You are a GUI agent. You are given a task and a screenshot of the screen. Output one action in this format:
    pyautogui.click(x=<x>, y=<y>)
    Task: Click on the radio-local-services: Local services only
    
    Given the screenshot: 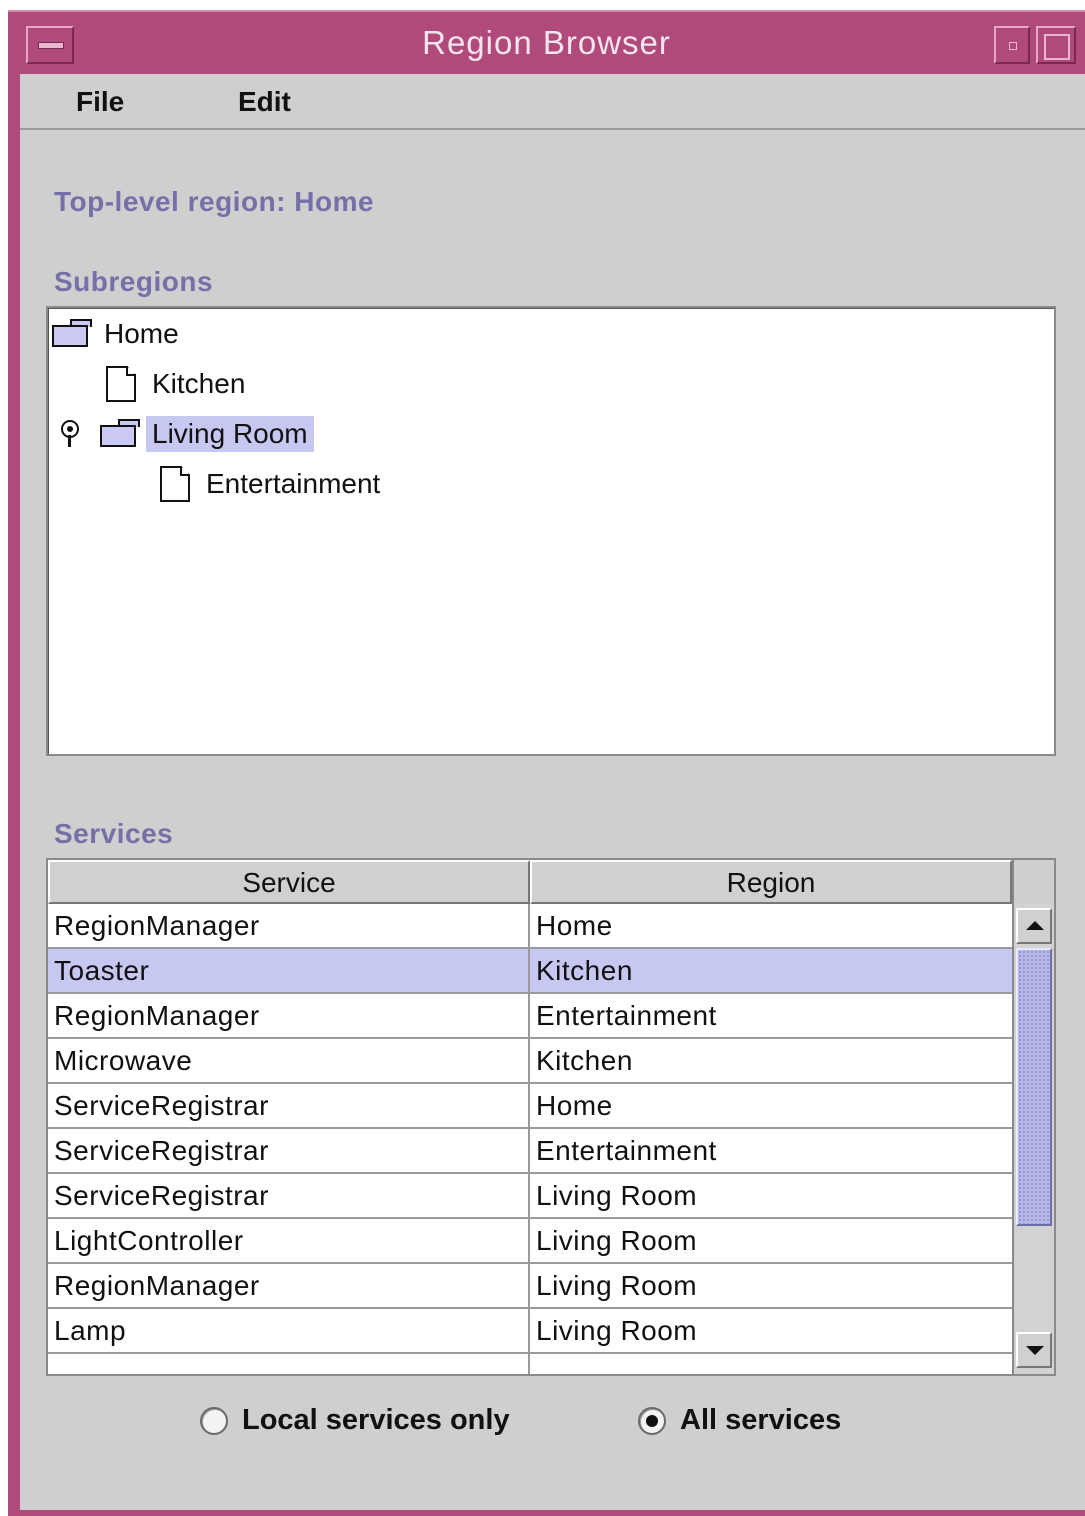 What is the action you would take?
    pyautogui.click(x=355, y=1420)
    